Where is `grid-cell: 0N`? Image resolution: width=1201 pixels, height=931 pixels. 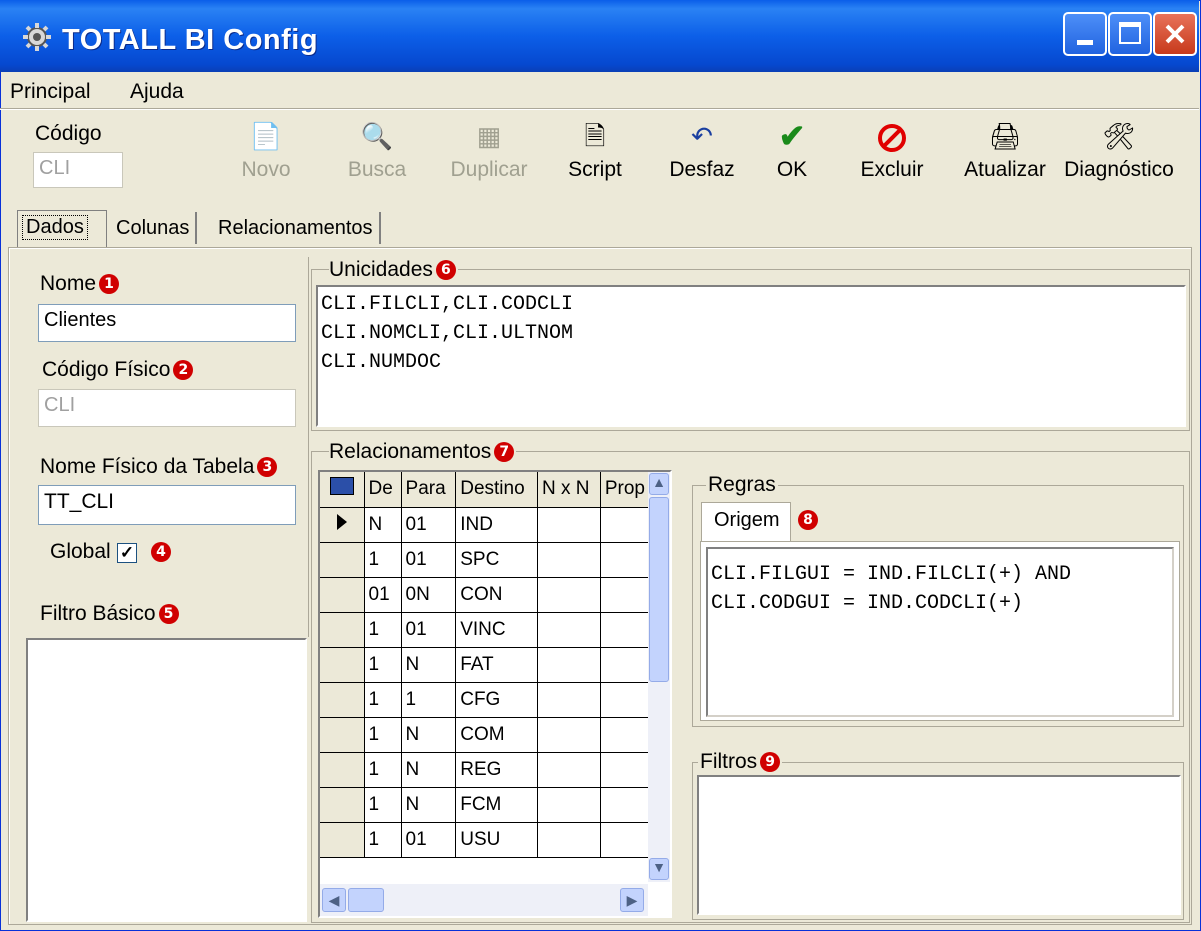
grid-cell: 0N is located at coordinates (429, 595).